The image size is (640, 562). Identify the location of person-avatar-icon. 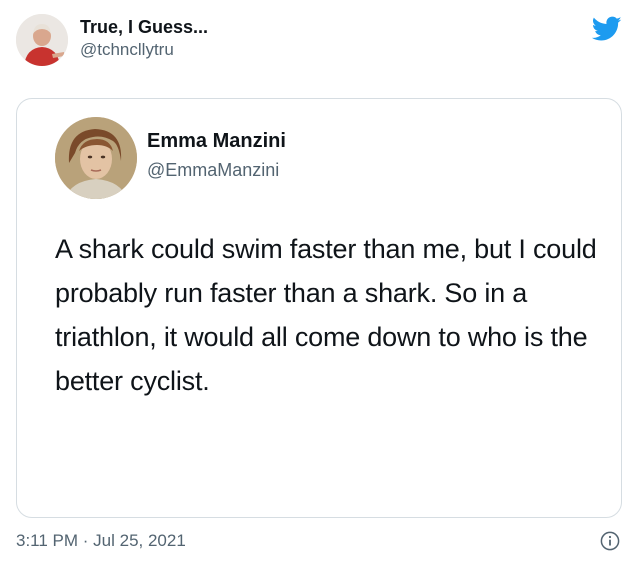
(42, 40).